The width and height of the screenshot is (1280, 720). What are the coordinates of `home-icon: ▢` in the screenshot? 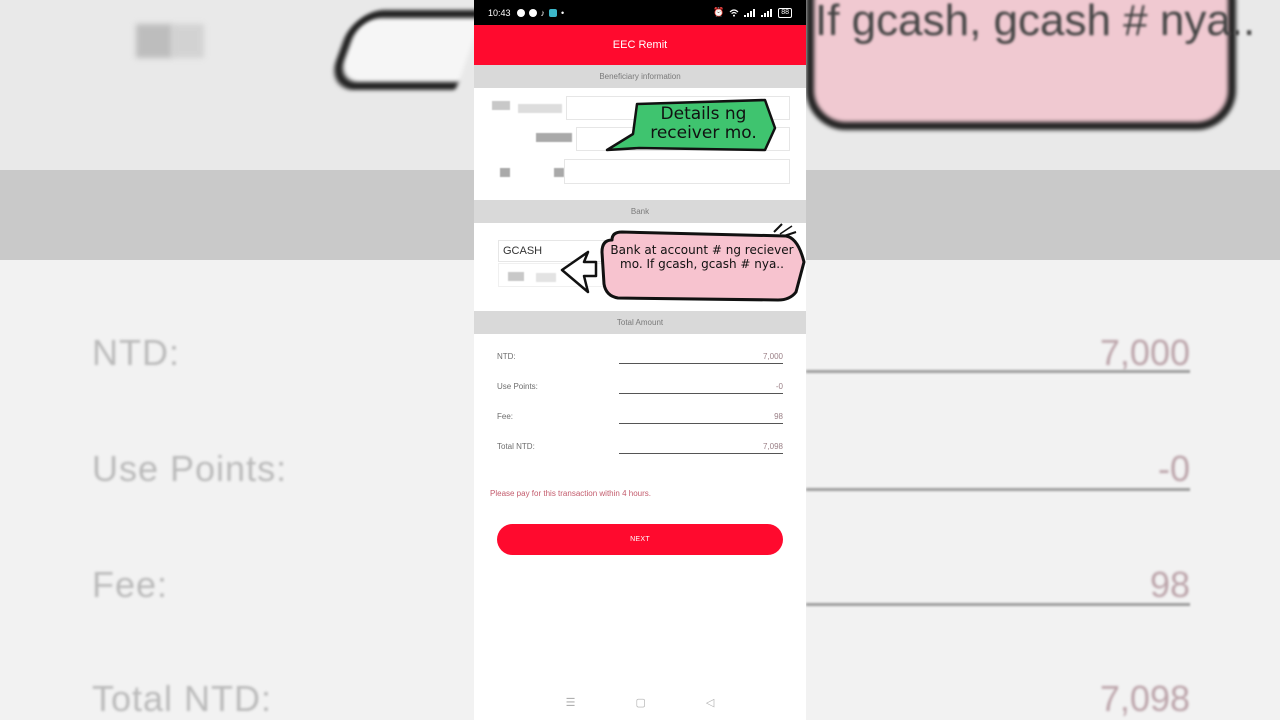 It's located at (641, 702).